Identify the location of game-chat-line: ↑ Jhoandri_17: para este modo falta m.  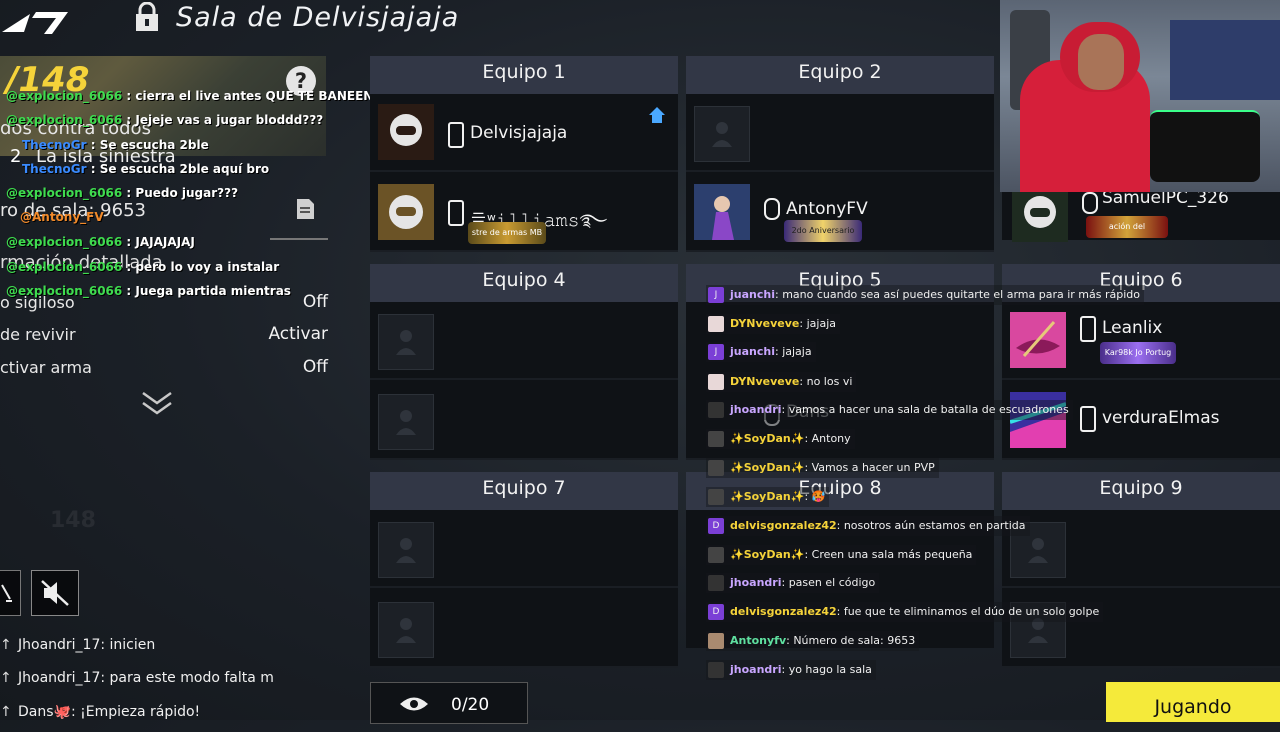
(137, 678).